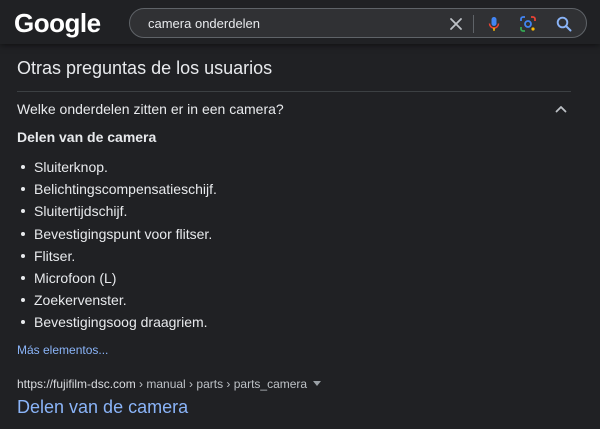 The image size is (600, 429). What do you see at coordinates (561, 109) in the screenshot?
I see `chevron-up-icon` at bounding box center [561, 109].